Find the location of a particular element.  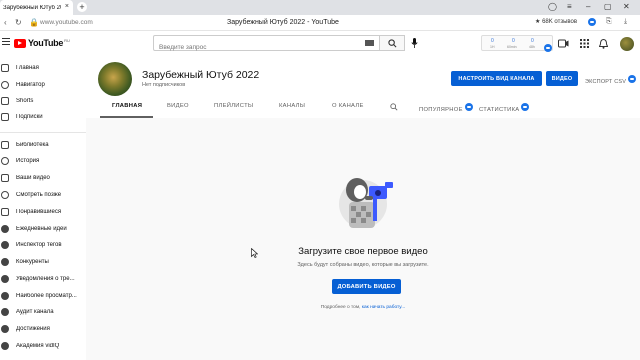

tab-home: ГЛАВНАЯ is located at coordinates (127, 106).